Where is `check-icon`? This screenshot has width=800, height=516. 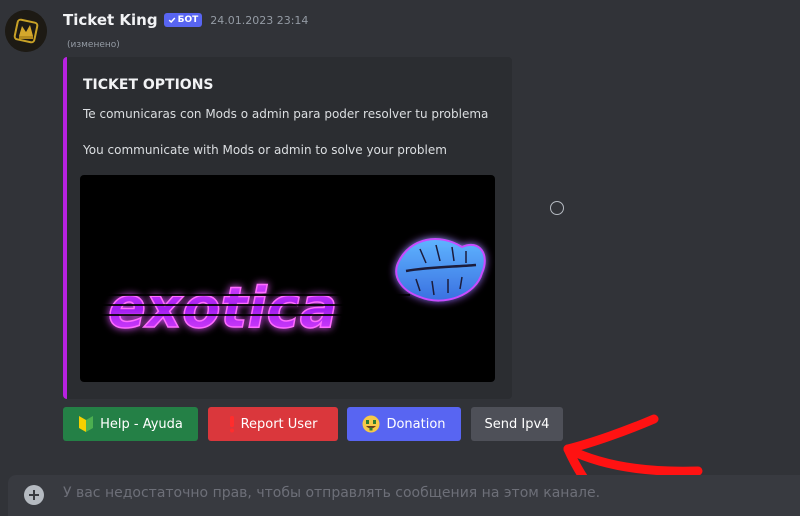
check-icon is located at coordinates (171, 20).